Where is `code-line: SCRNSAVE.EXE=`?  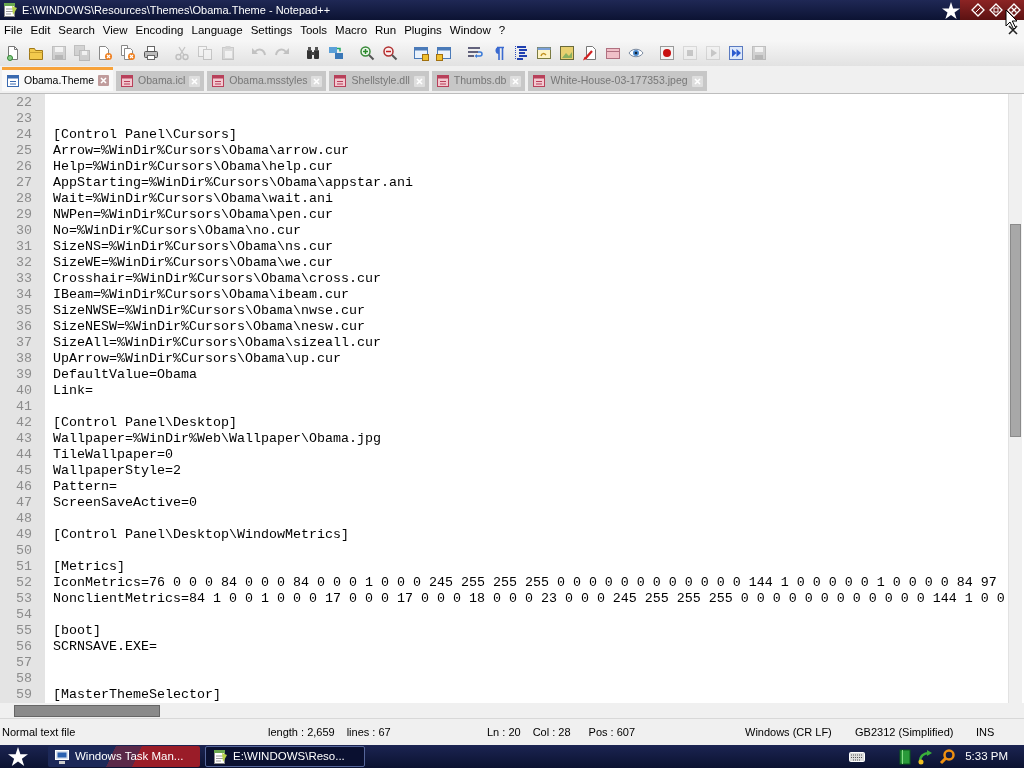
code-line: SCRNSAVE.EXE= is located at coordinates (105, 647).